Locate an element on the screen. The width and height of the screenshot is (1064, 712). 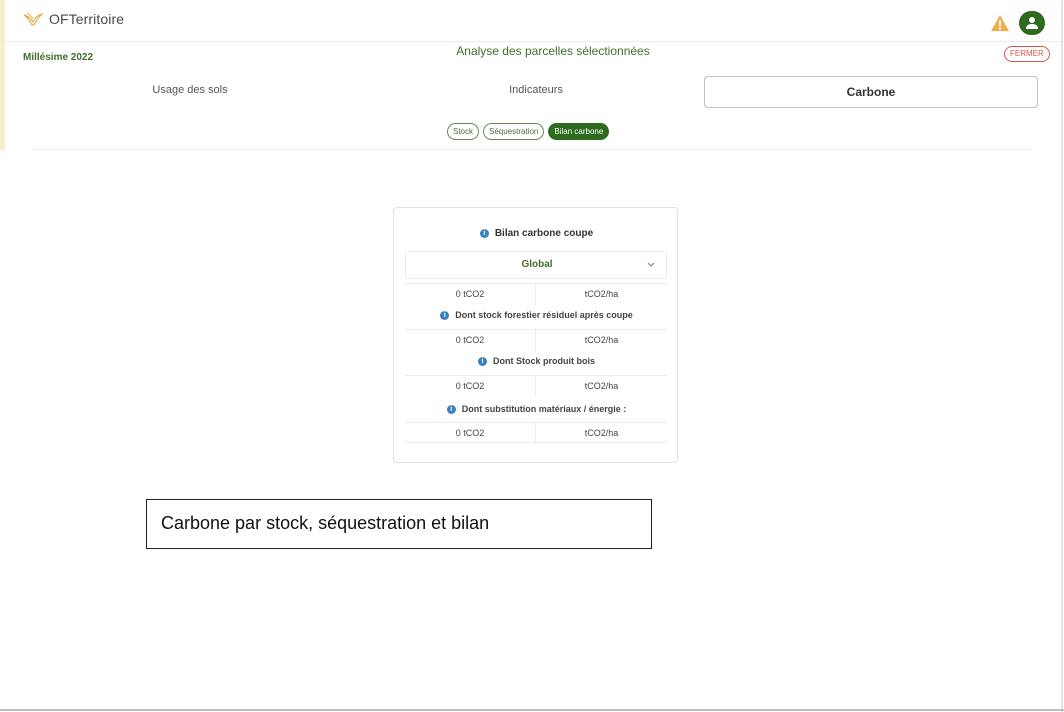
chevron-down-icon is located at coordinates (651, 264).